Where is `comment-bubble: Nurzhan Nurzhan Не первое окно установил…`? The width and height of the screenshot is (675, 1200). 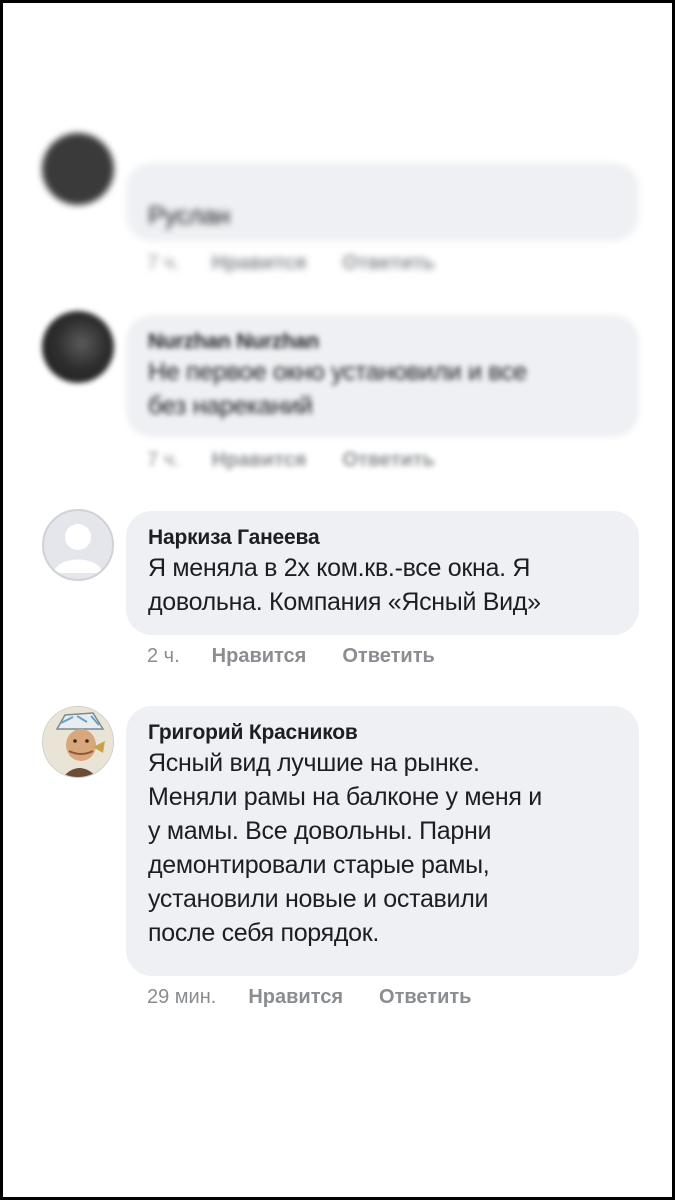 comment-bubble: Nurzhan Nurzhan Не первое окно установил… is located at coordinates (382, 376).